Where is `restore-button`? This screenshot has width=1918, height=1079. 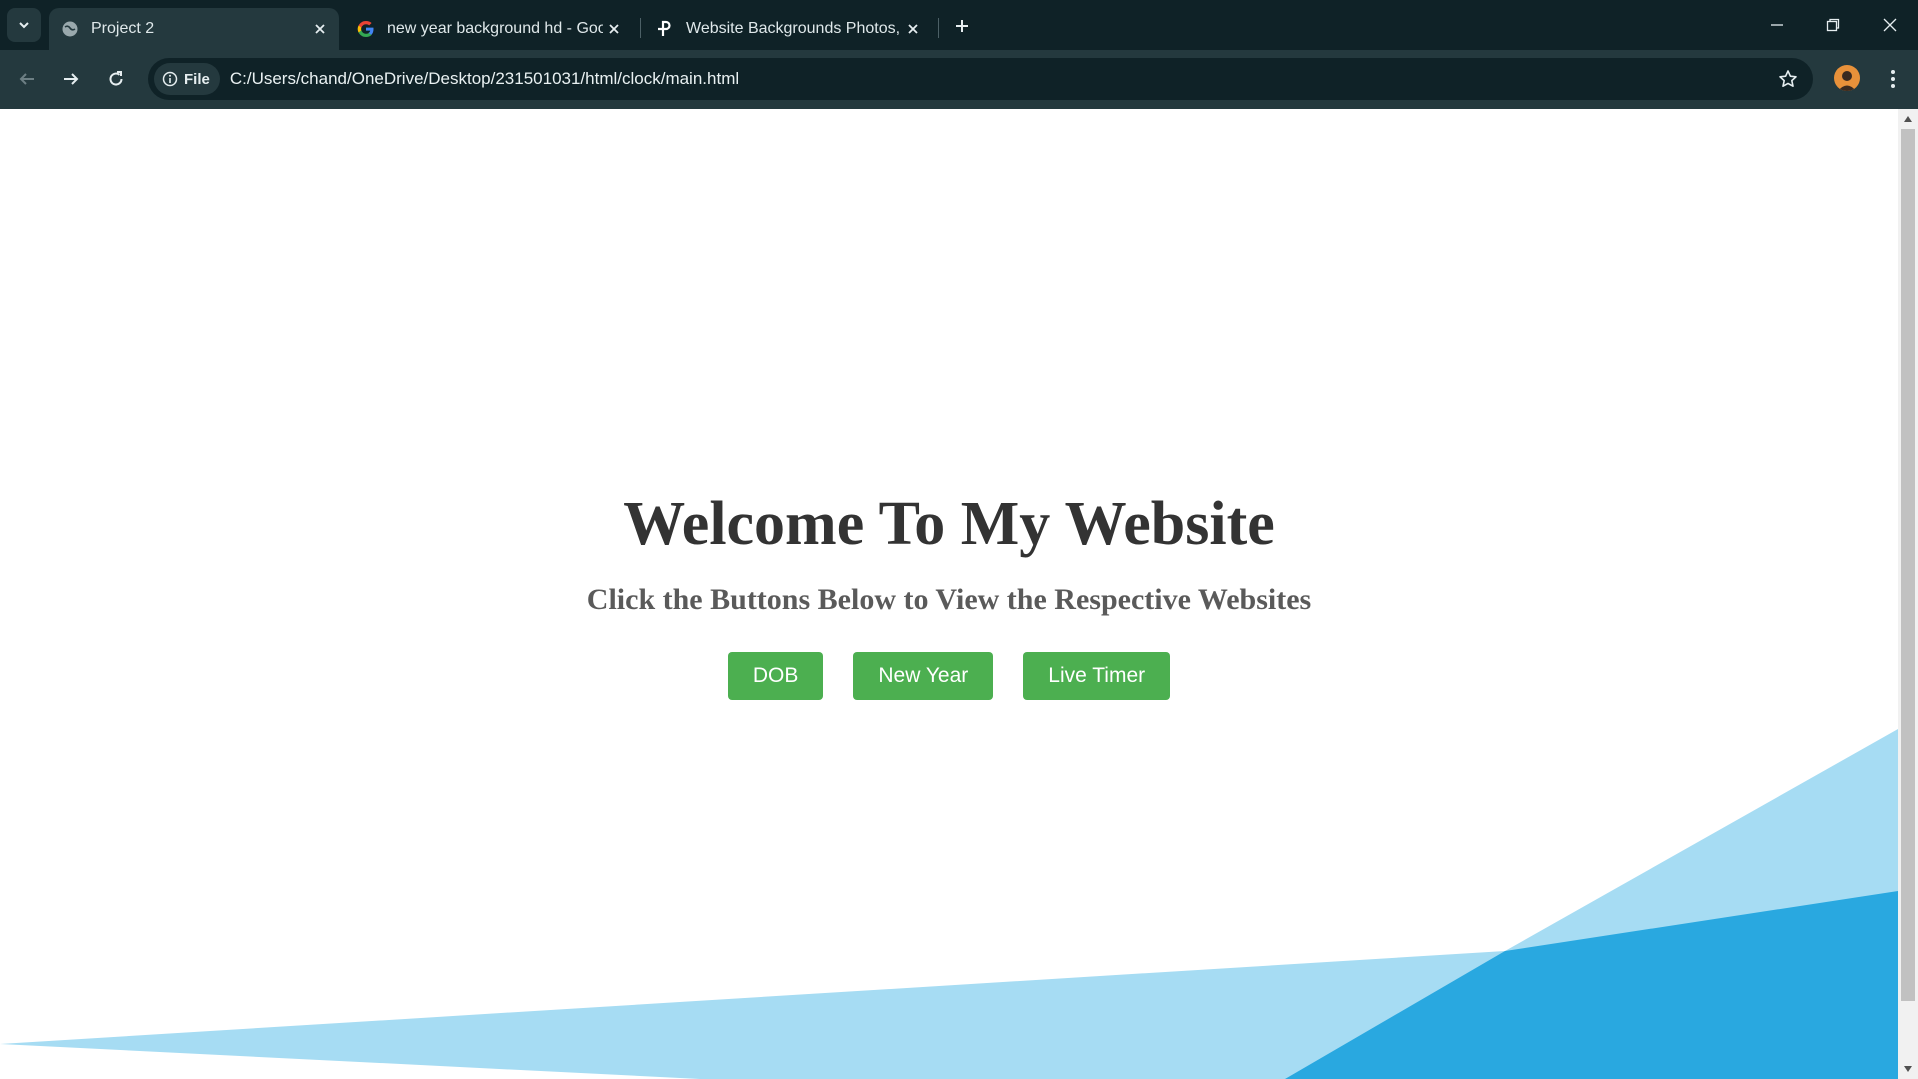 restore-button is located at coordinates (1833, 25).